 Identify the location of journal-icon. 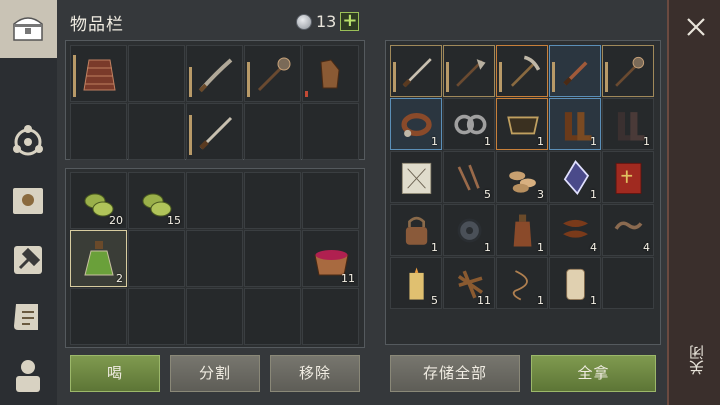
(28, 200).